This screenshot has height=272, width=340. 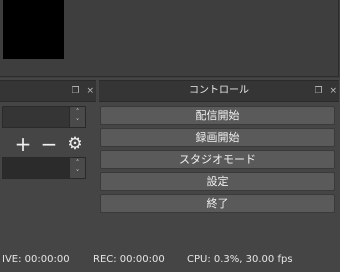 What do you see at coordinates (217, 181) in the screenshot?
I see `settings-button: 設定` at bounding box center [217, 181].